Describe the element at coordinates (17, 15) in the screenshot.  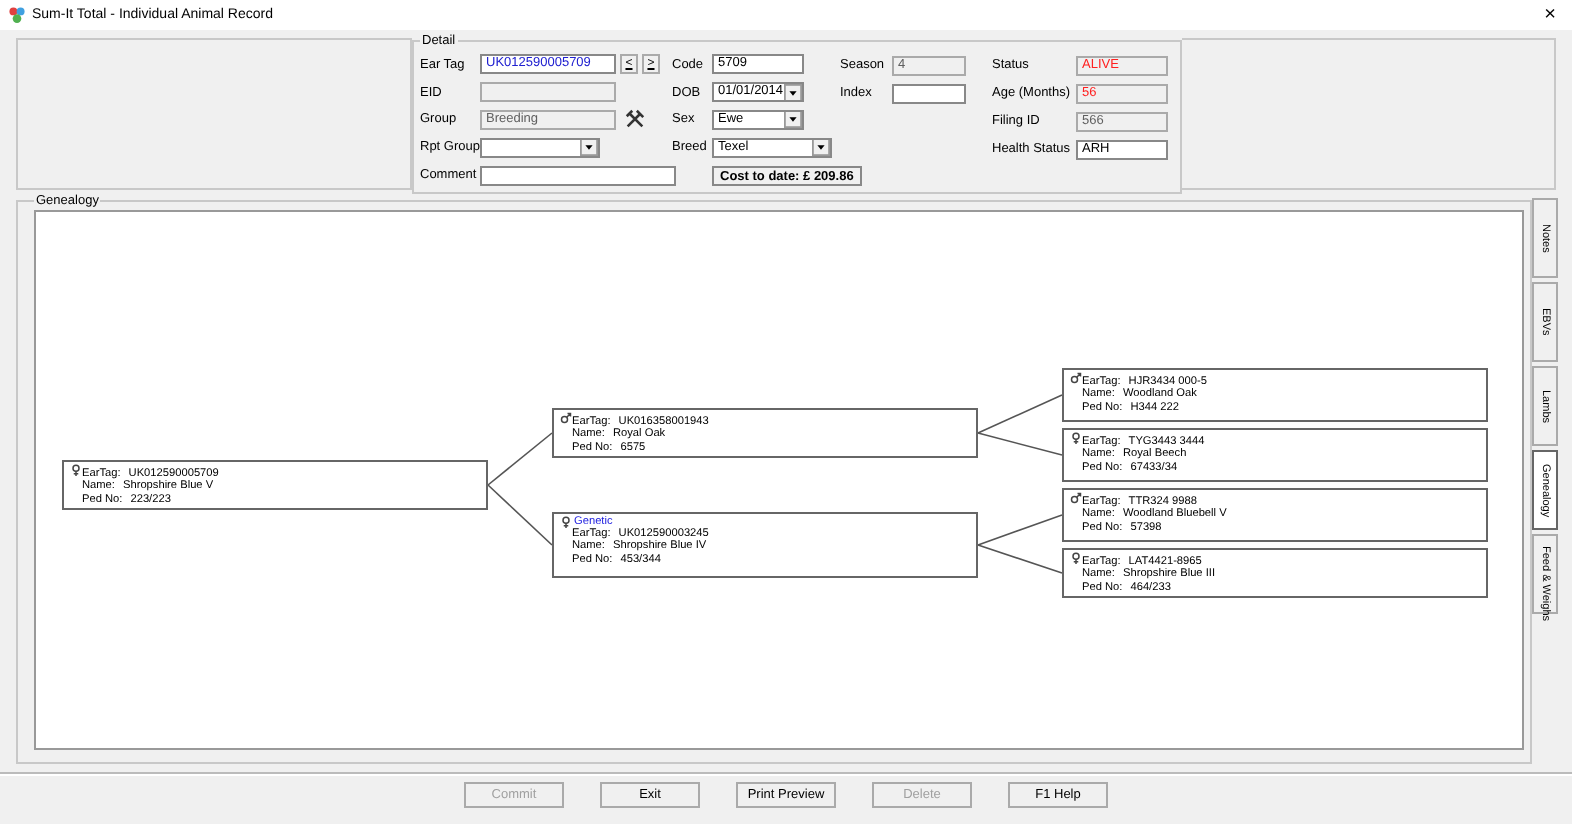
I see `app-icon` at that location.